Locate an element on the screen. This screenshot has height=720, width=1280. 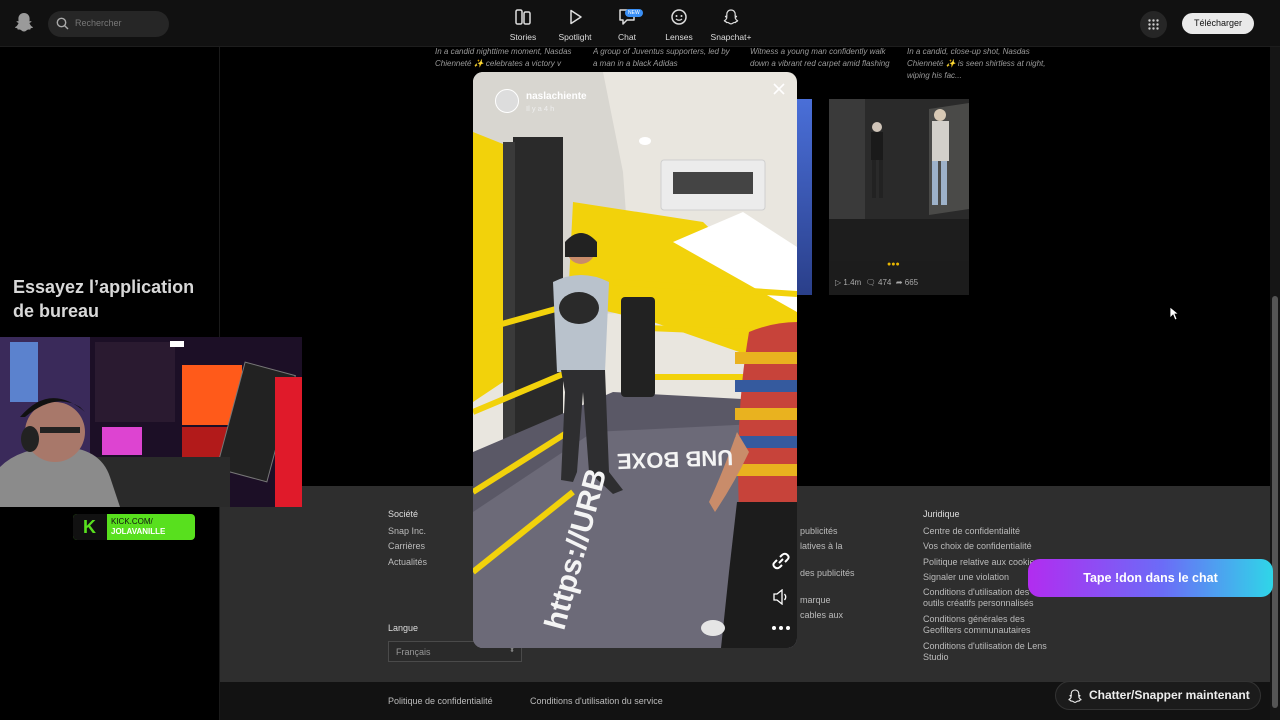
snapchat-plus-icon is located at coordinates (731, 17).